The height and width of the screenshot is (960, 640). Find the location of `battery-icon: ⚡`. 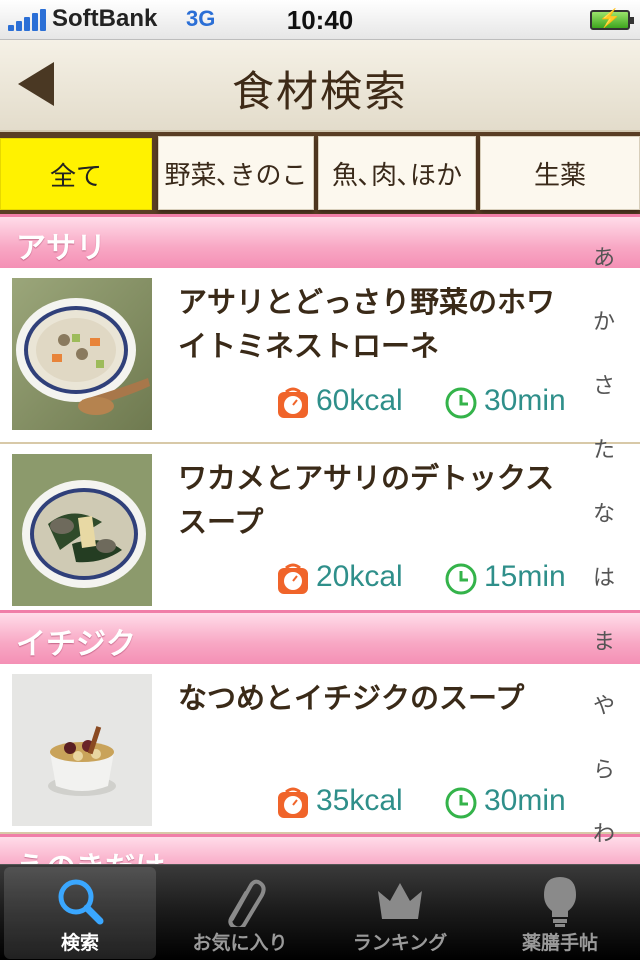

battery-icon: ⚡ is located at coordinates (612, 19).